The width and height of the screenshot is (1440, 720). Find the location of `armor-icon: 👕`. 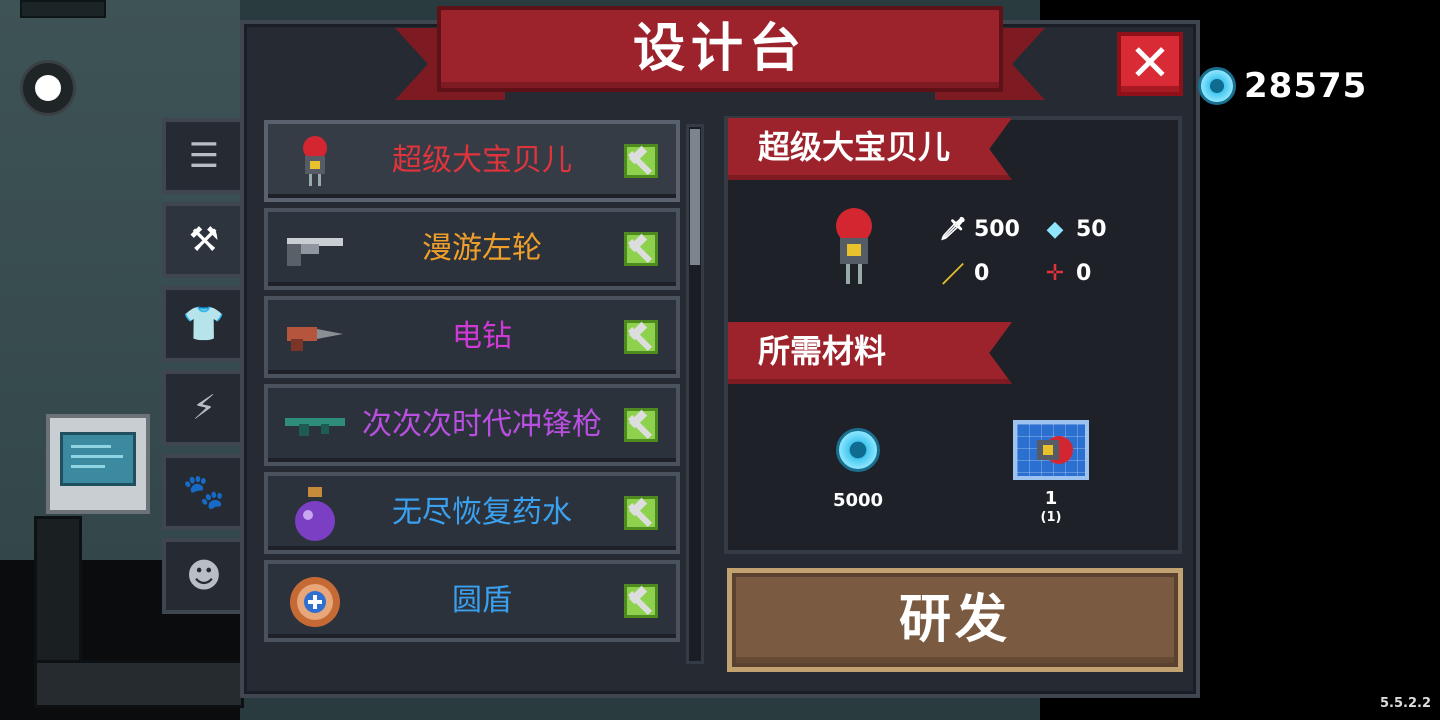

armor-icon: 👕 is located at coordinates (204, 324).